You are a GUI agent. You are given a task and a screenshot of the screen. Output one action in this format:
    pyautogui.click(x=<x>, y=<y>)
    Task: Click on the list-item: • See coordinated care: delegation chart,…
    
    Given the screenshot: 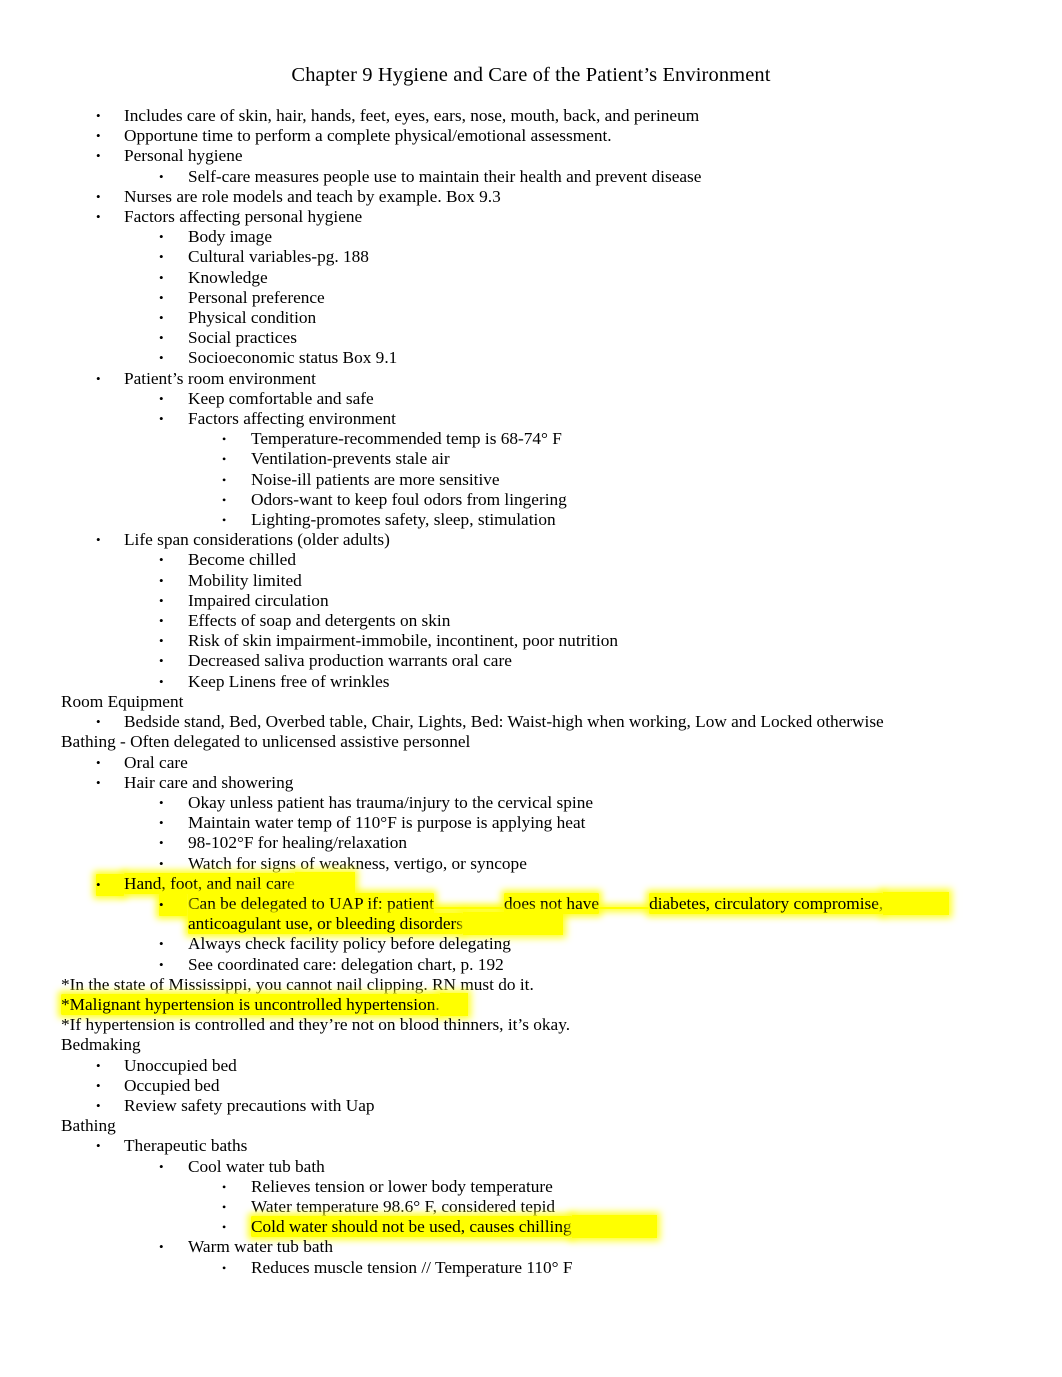 What is the action you would take?
    pyautogui.click(x=590, y=965)
    